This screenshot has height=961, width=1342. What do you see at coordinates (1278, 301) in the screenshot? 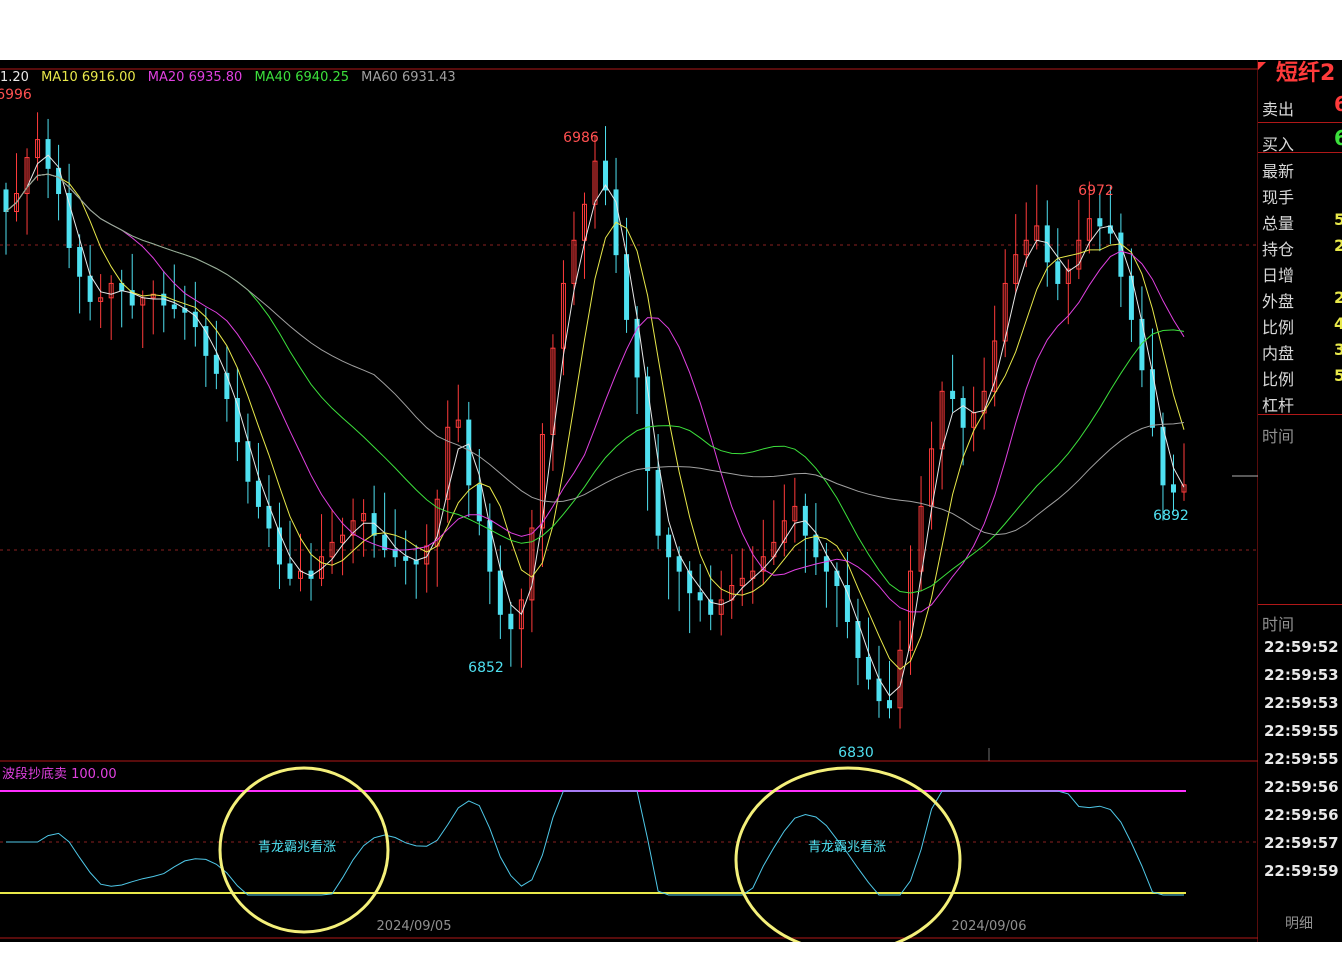
I see `panel-row-label: 外盘` at bounding box center [1278, 301].